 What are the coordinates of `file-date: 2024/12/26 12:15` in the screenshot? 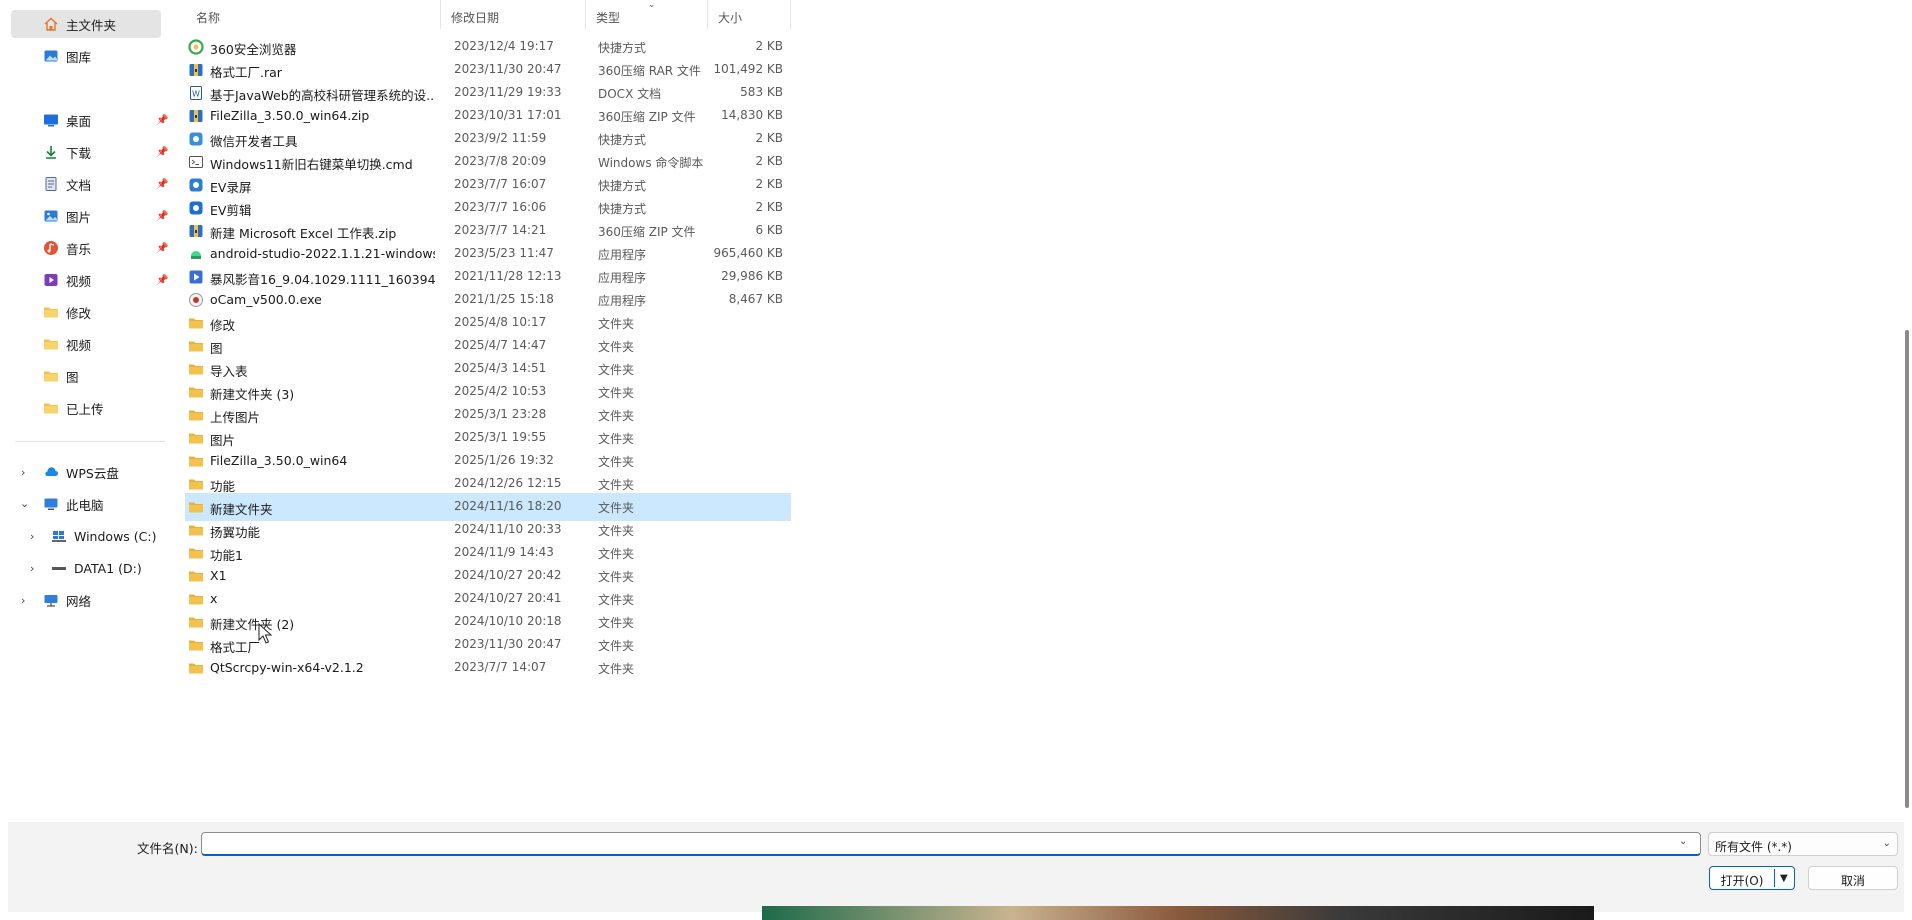 It's located at (508, 483).